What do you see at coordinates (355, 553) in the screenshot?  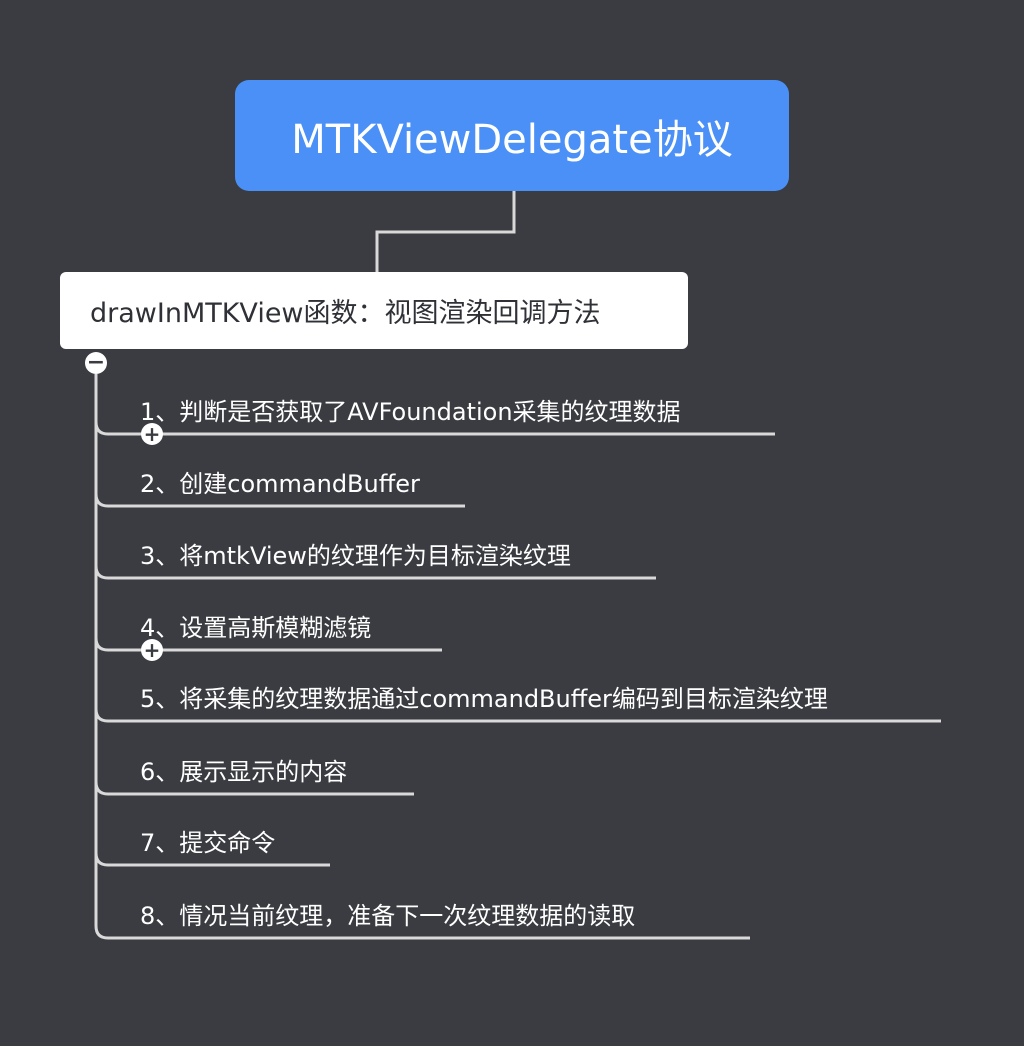 I see `list-item: 3、将mtkView的纹理作为目标渲染纹理` at bounding box center [355, 553].